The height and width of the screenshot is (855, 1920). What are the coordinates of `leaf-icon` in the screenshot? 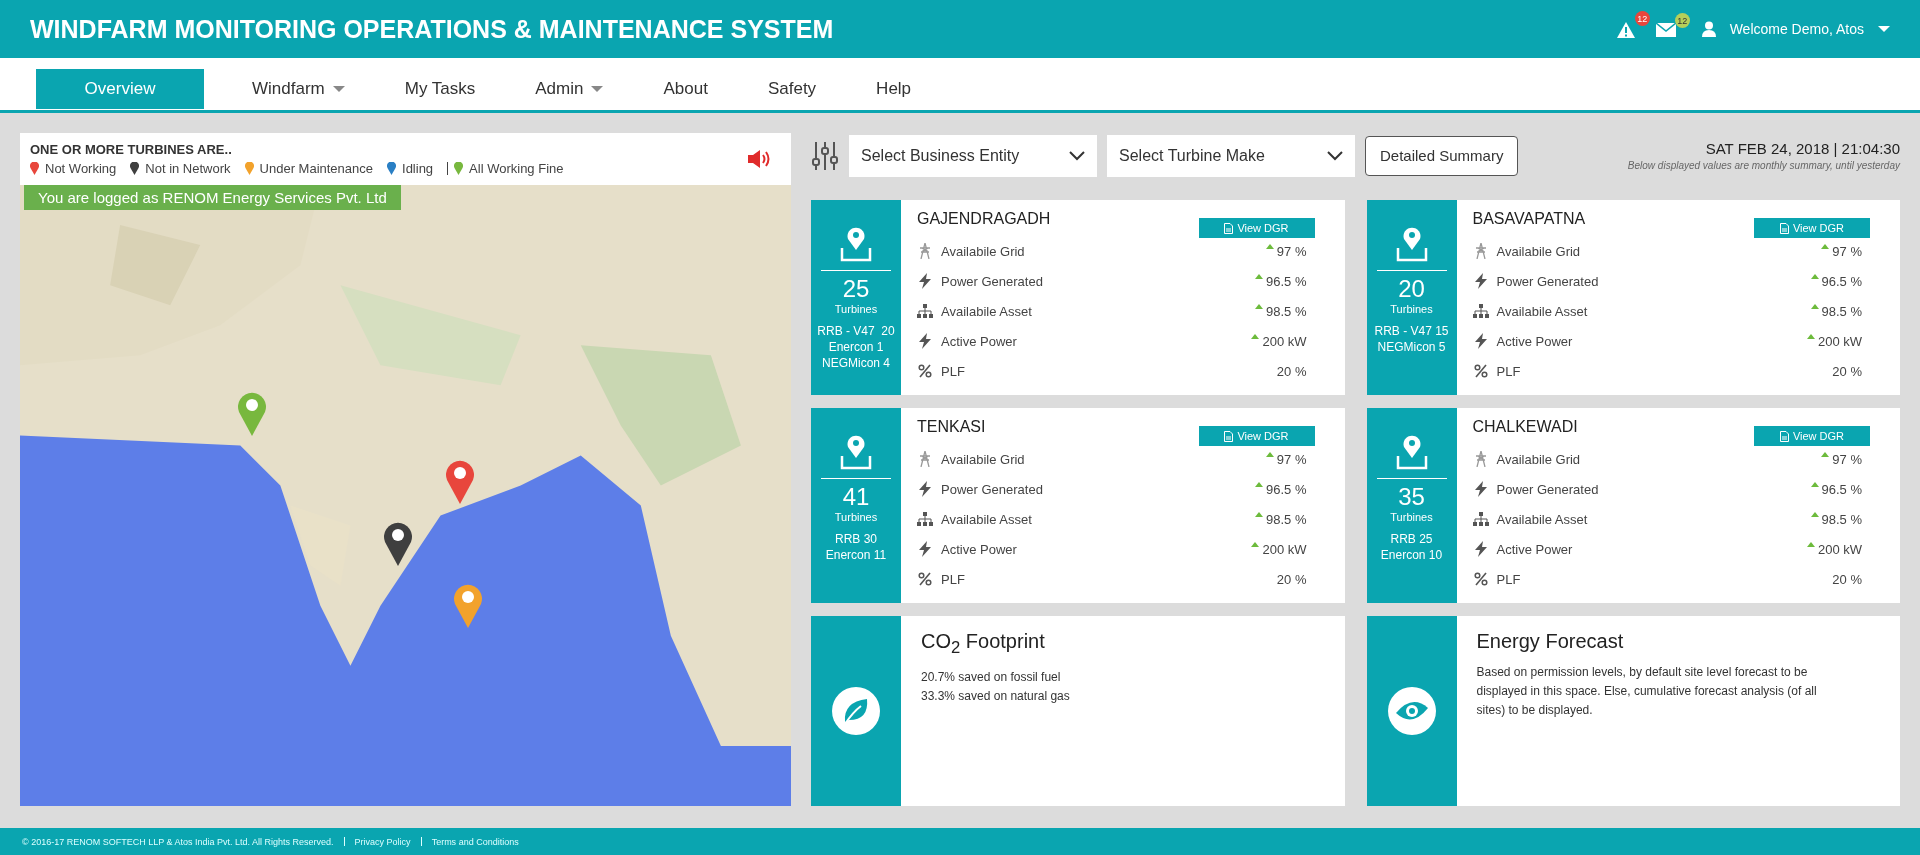 It's located at (856, 711).